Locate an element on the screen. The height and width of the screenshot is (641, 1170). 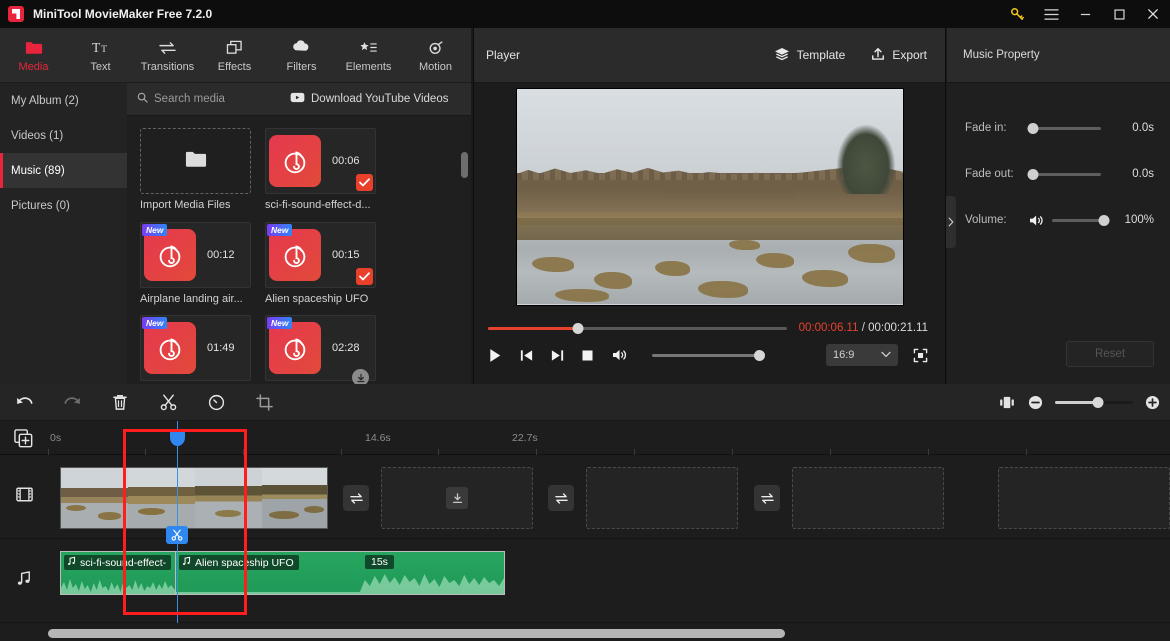
category-pictures: Pictures (0) is located at coordinates (63, 205).